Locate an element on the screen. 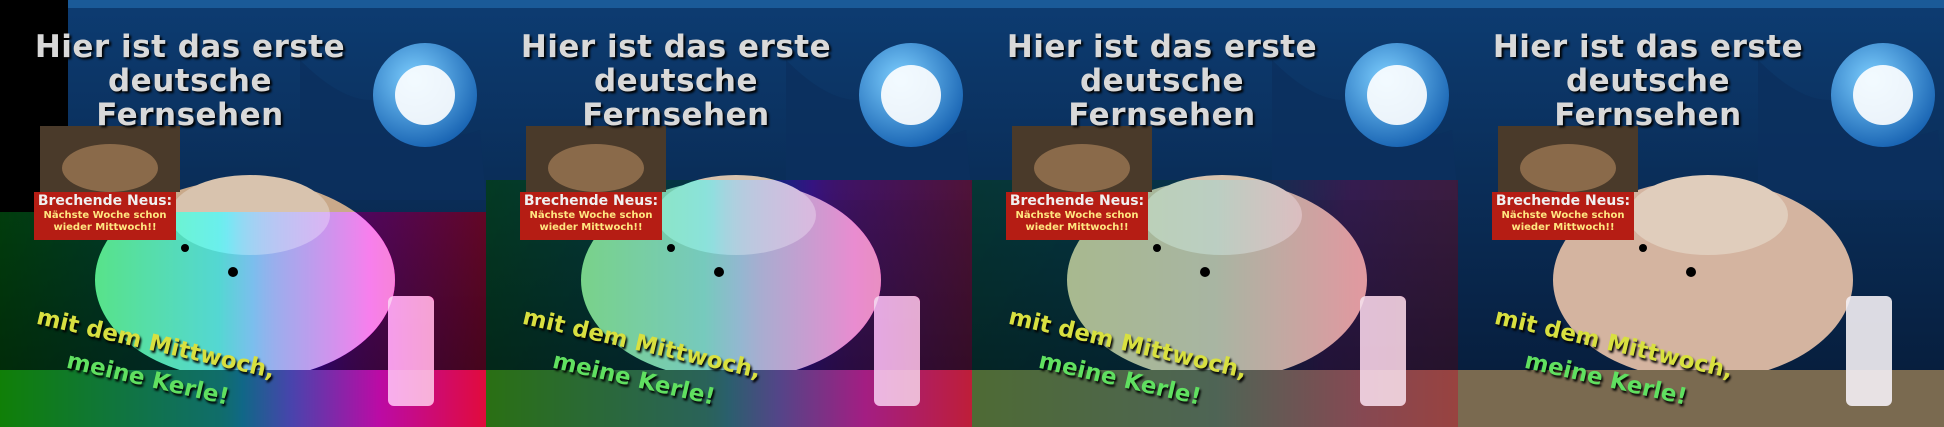 This screenshot has height=427, width=1944. glass-icon is located at coordinates (1869, 351).